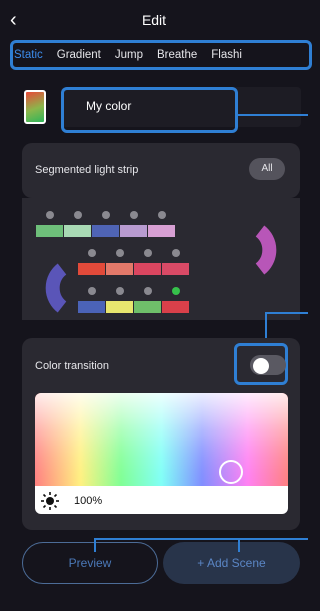  Describe the element at coordinates (129, 55) in the screenshot. I see `tab-jump: Jump` at that location.